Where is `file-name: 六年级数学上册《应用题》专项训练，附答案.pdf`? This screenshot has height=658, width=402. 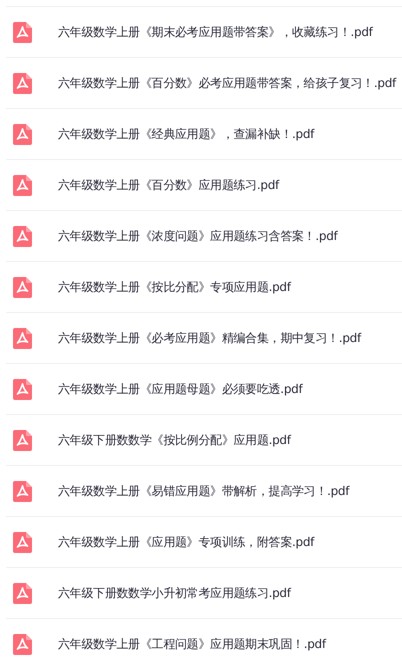
file-name: 六年级数学上册《应用题》专项训练，附答案.pdf is located at coordinates (186, 542).